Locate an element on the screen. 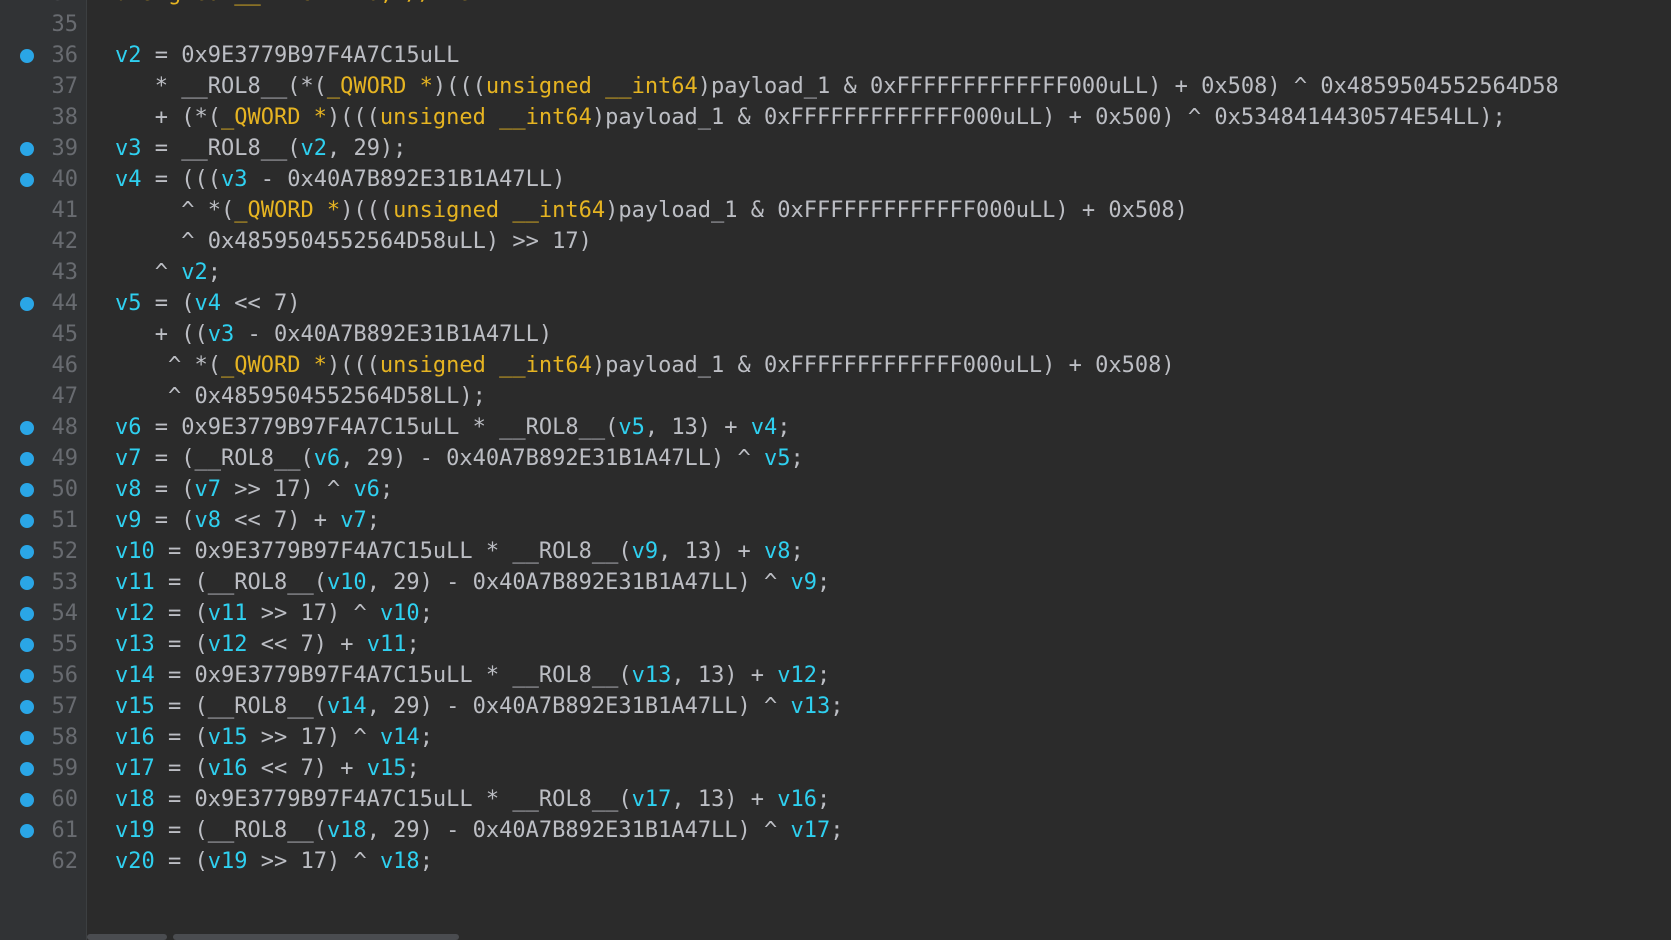 The height and width of the screenshot is (940, 1671). gutter-row: 46 is located at coordinates (43, 365).